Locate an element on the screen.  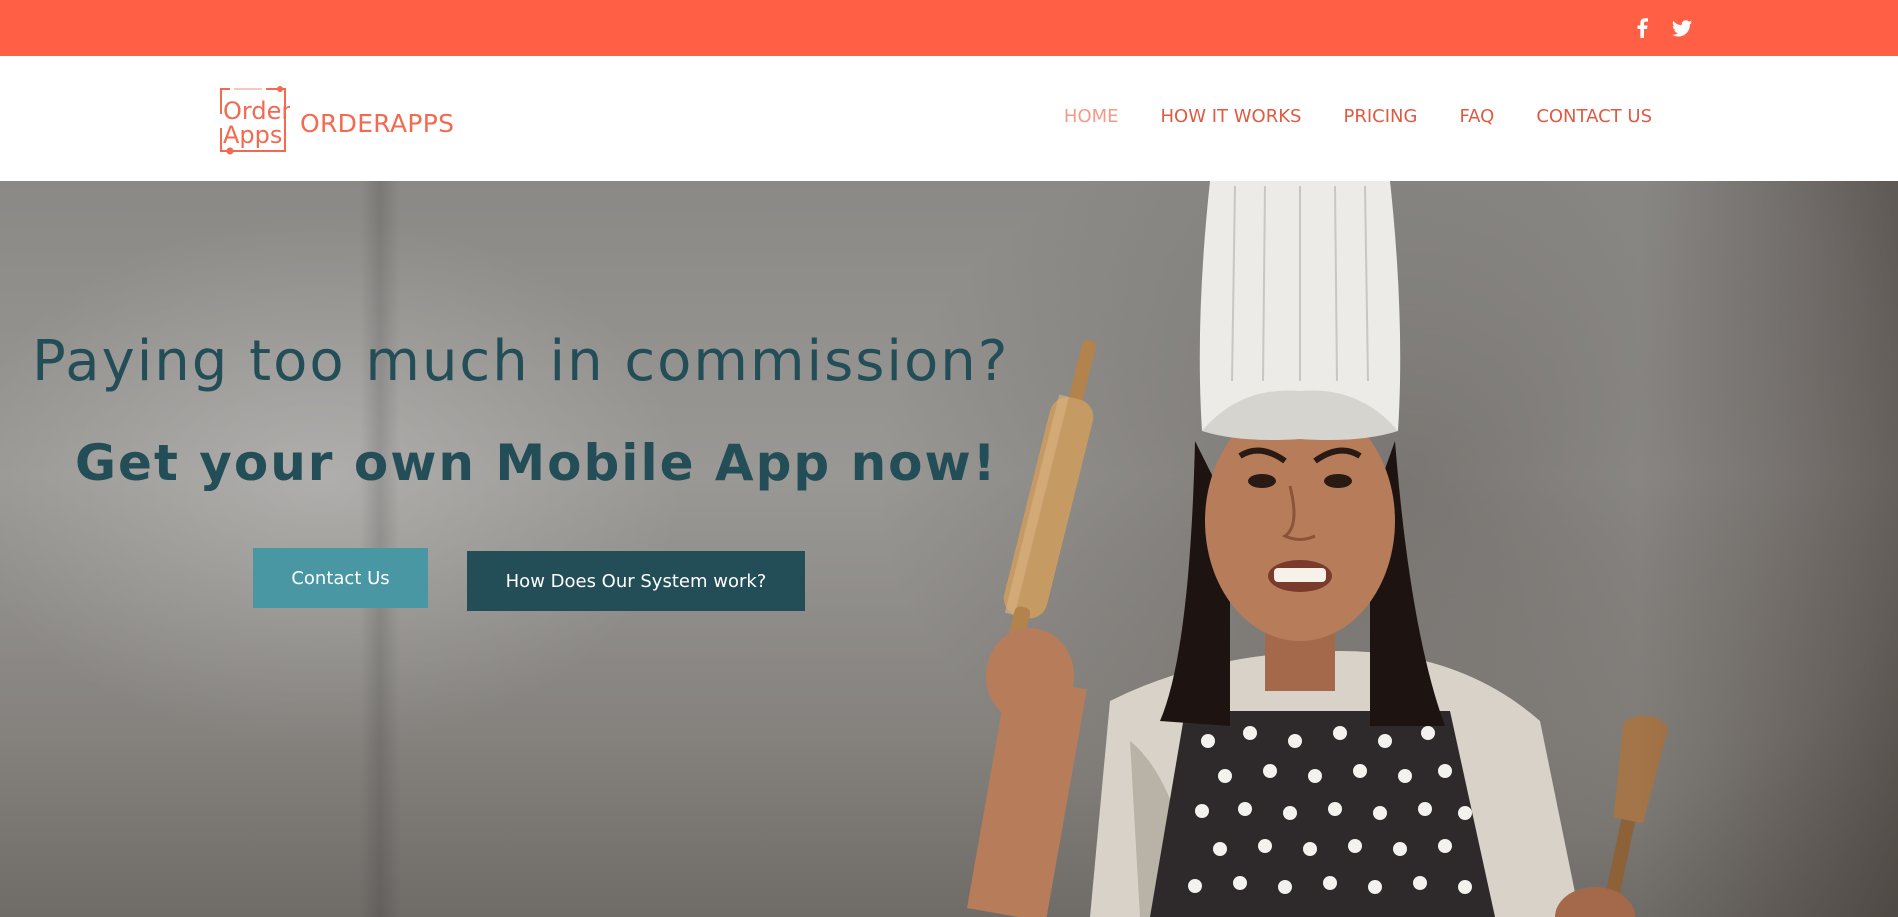
hero-subheadline: Get your own Mobile App now! is located at coordinates (536, 463).